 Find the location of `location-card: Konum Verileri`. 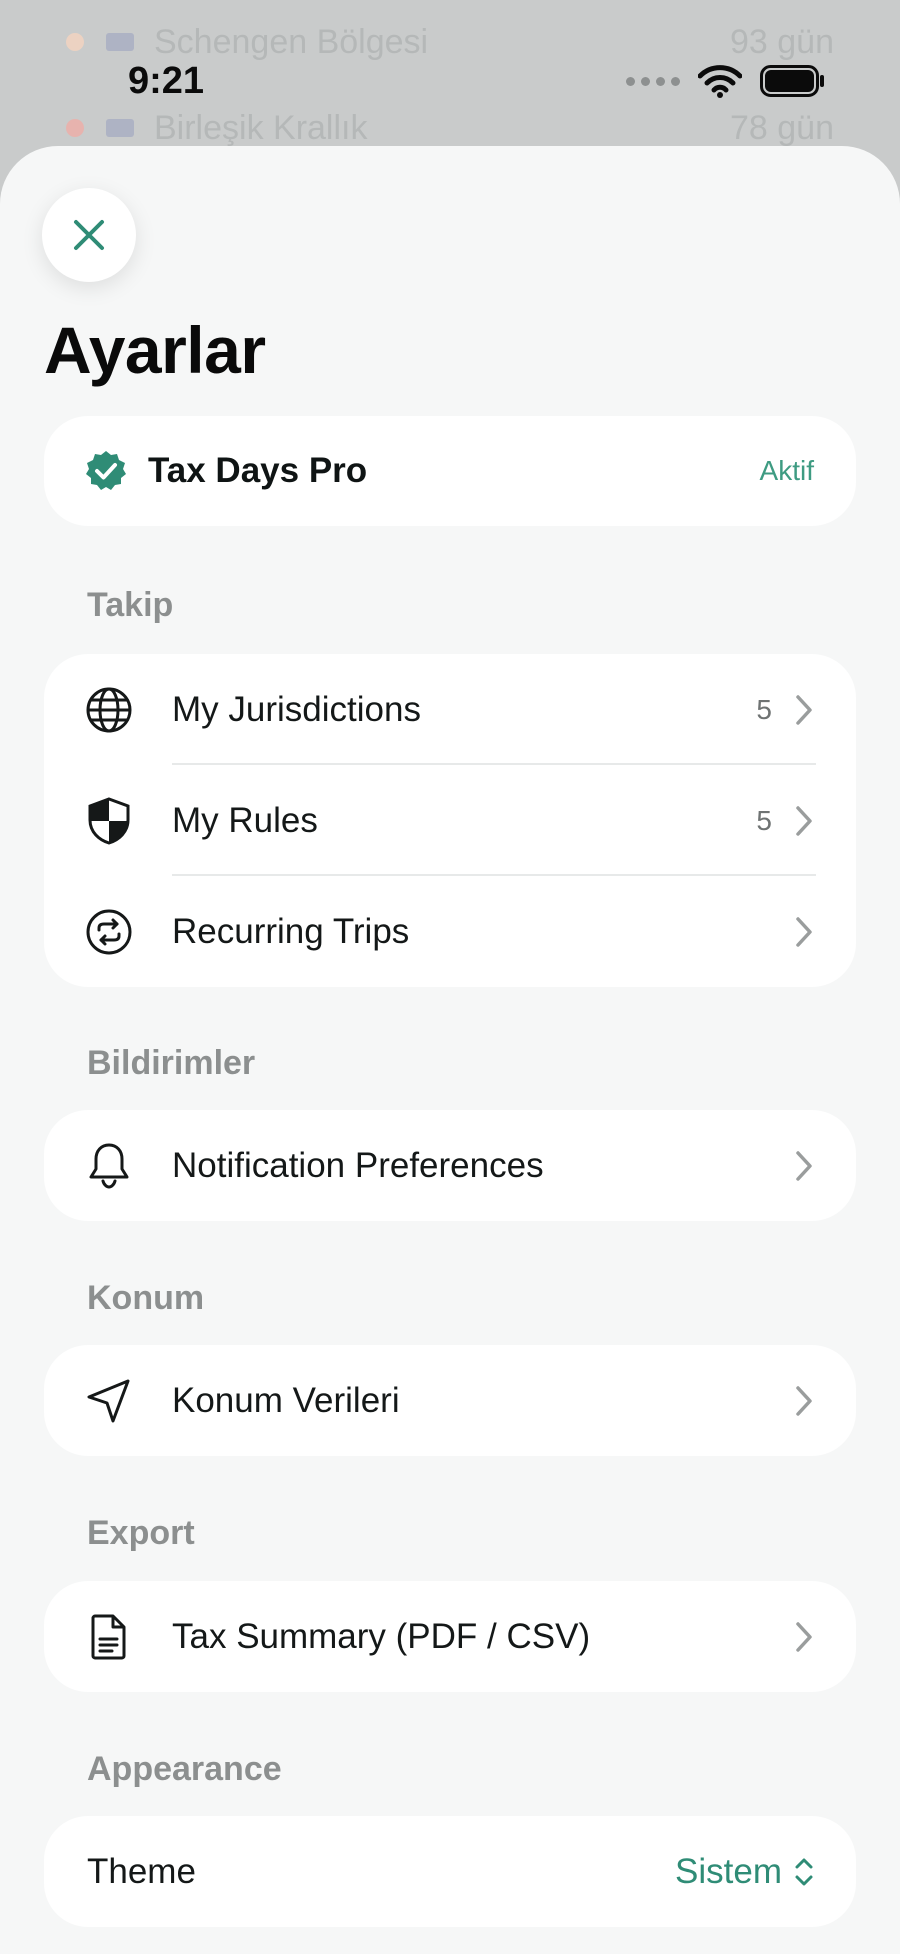

location-card: Konum Verileri is located at coordinates (450, 1400).